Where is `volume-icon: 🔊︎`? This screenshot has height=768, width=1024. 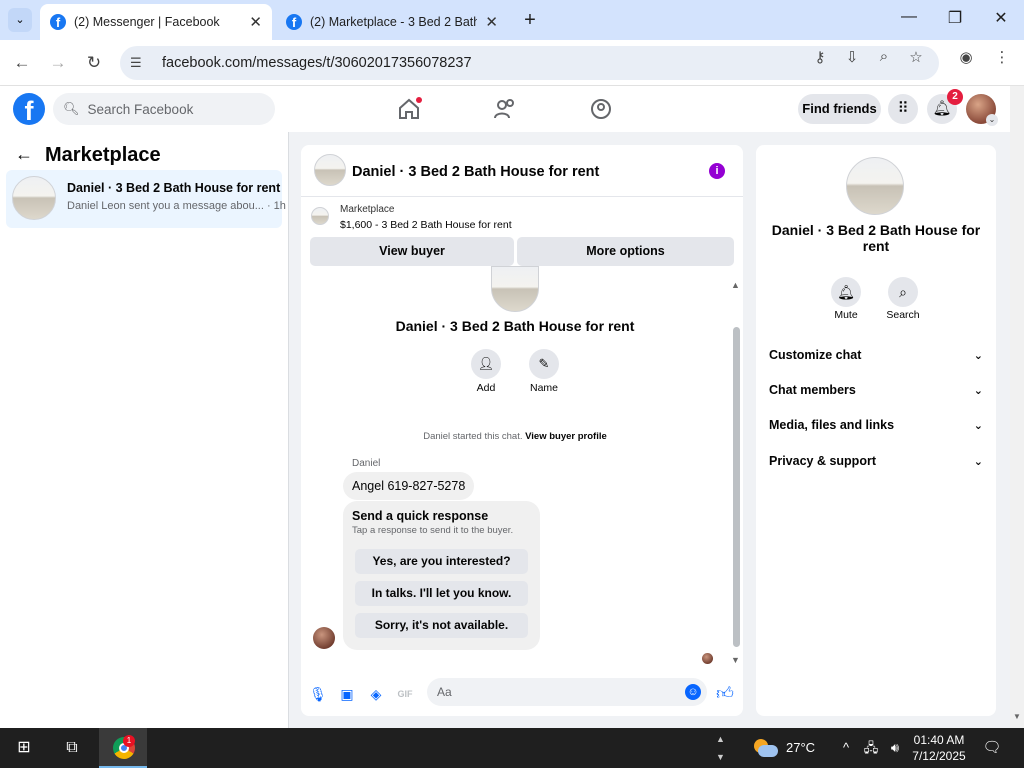
volume-icon: 🔊︎ is located at coordinates (895, 748).